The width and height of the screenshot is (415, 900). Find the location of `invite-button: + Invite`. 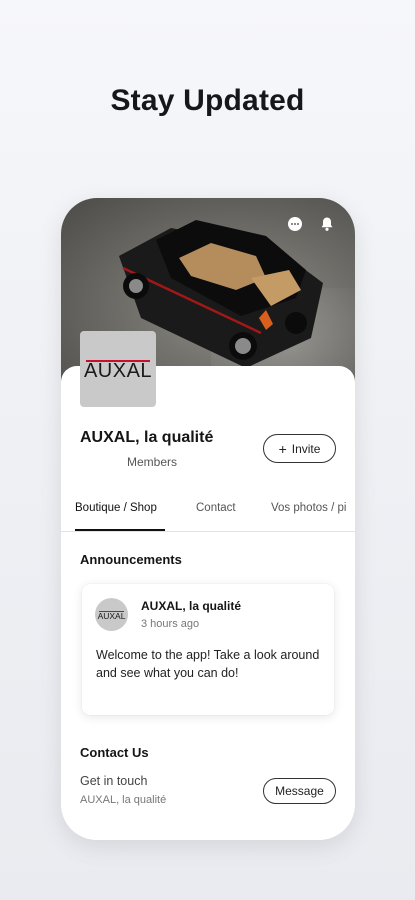

invite-button: + Invite is located at coordinates (299, 448).